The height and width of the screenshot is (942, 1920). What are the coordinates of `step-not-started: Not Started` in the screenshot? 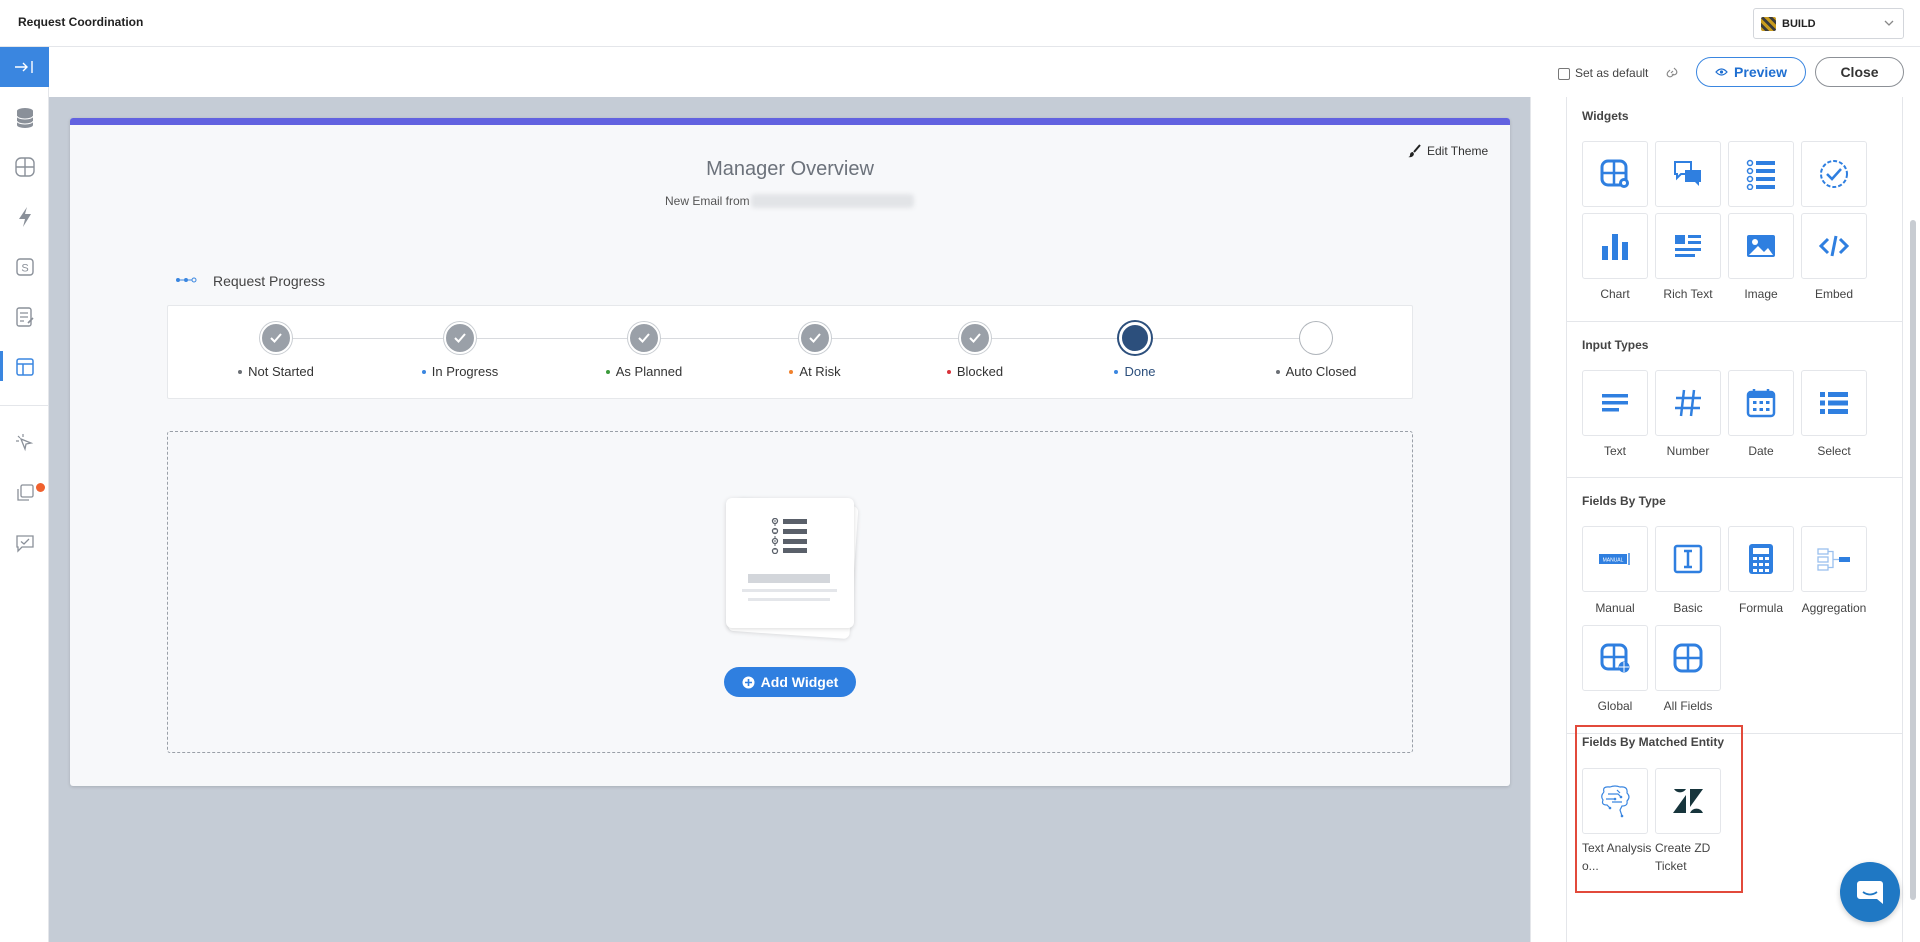 It's located at (276, 354).